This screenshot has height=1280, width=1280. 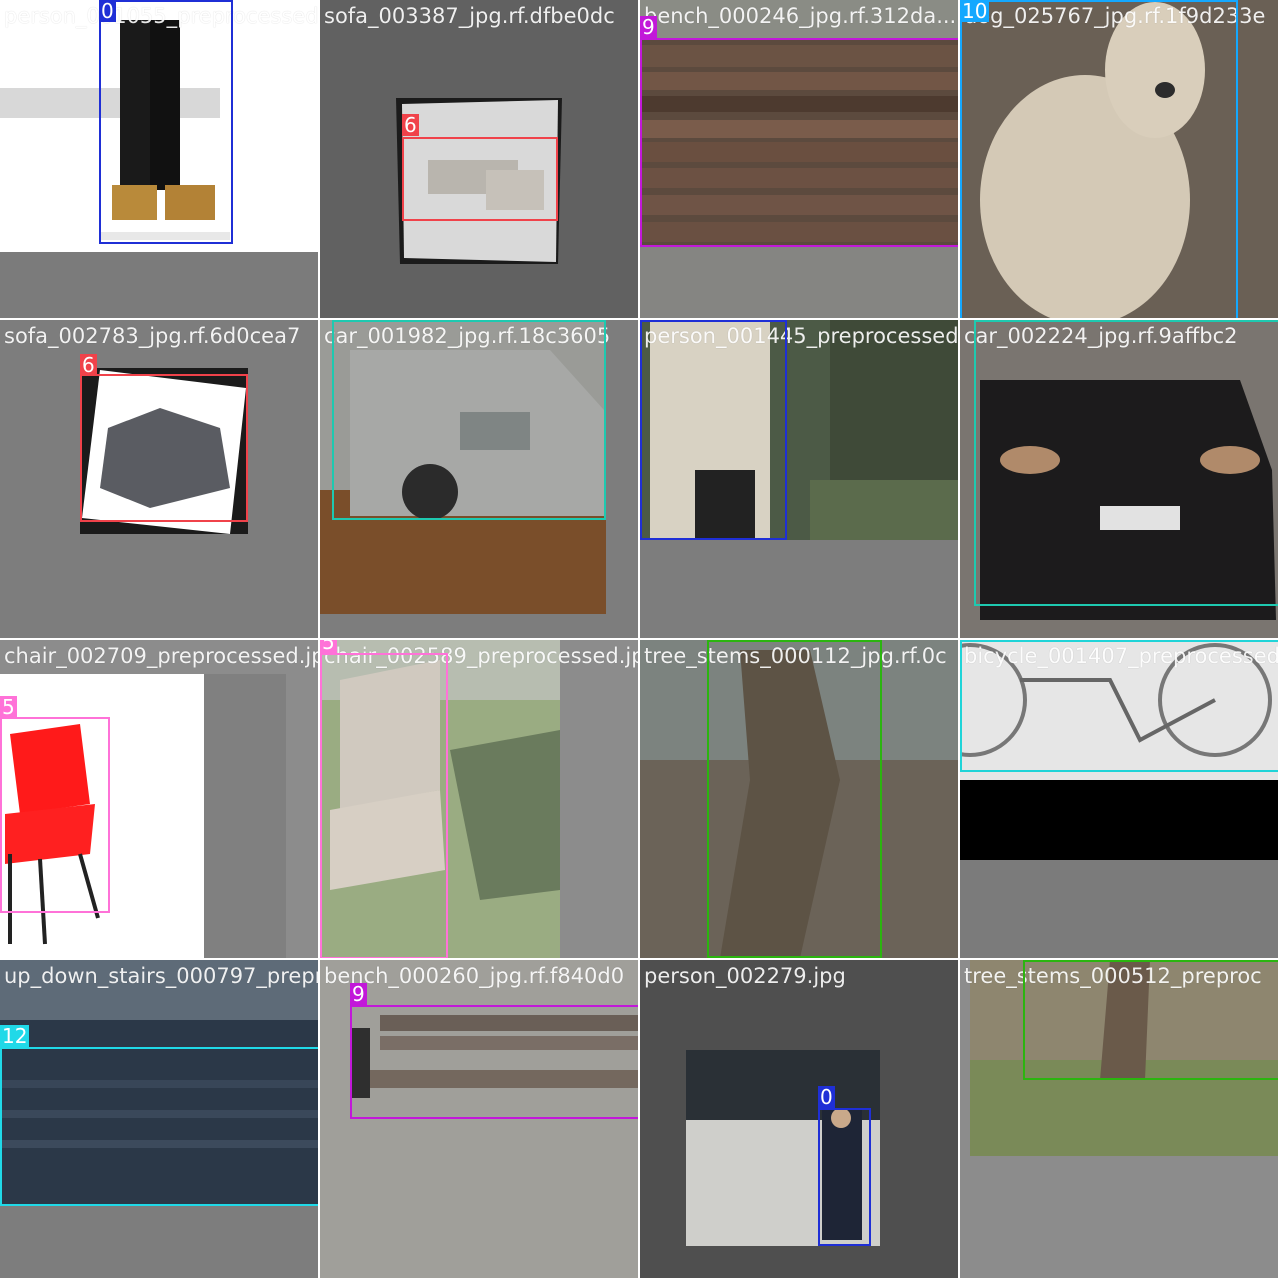 What do you see at coordinates (474, 976) in the screenshot?
I see `tile-caption: bench_000260_jpg.rf.f840d0` at bounding box center [474, 976].